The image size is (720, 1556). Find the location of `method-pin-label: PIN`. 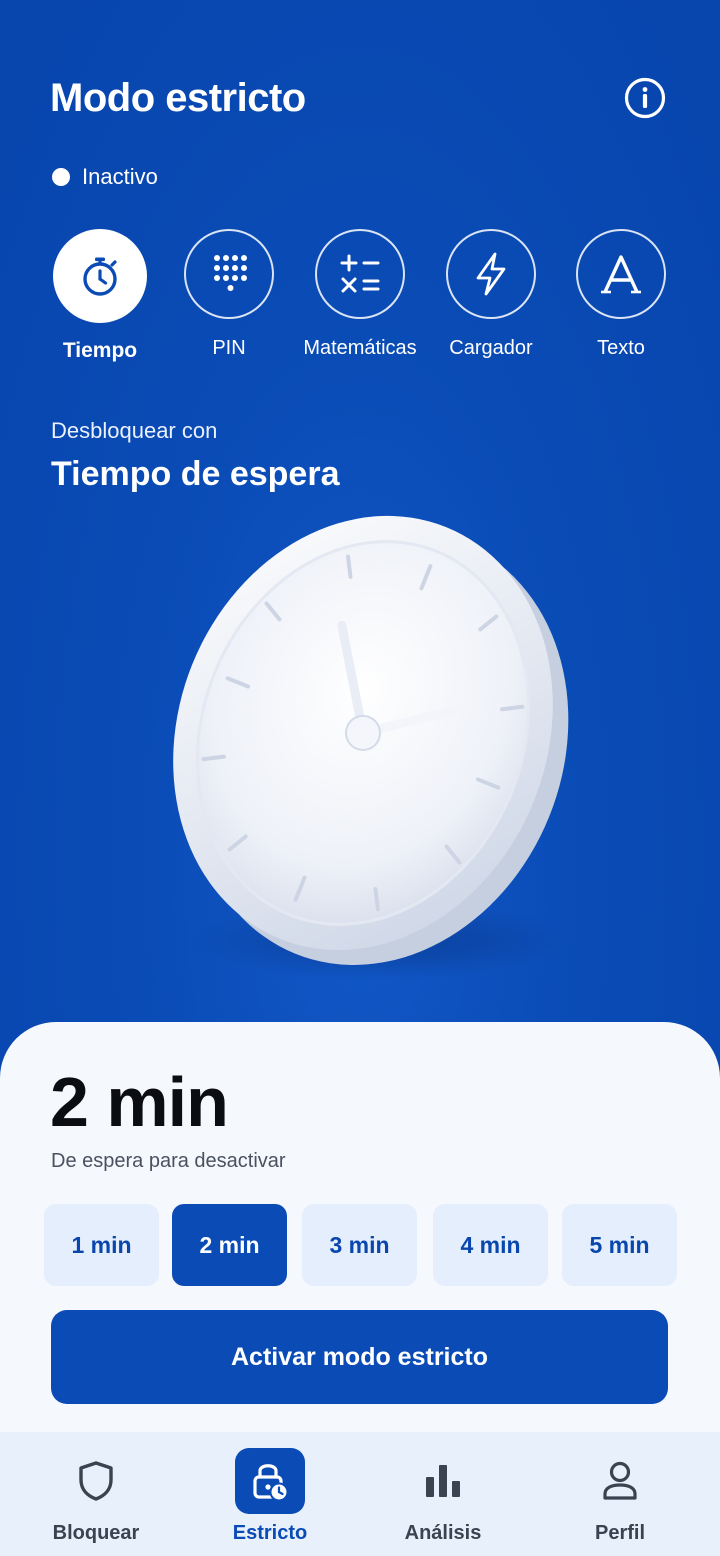

method-pin-label: PIN is located at coordinates (229, 348).